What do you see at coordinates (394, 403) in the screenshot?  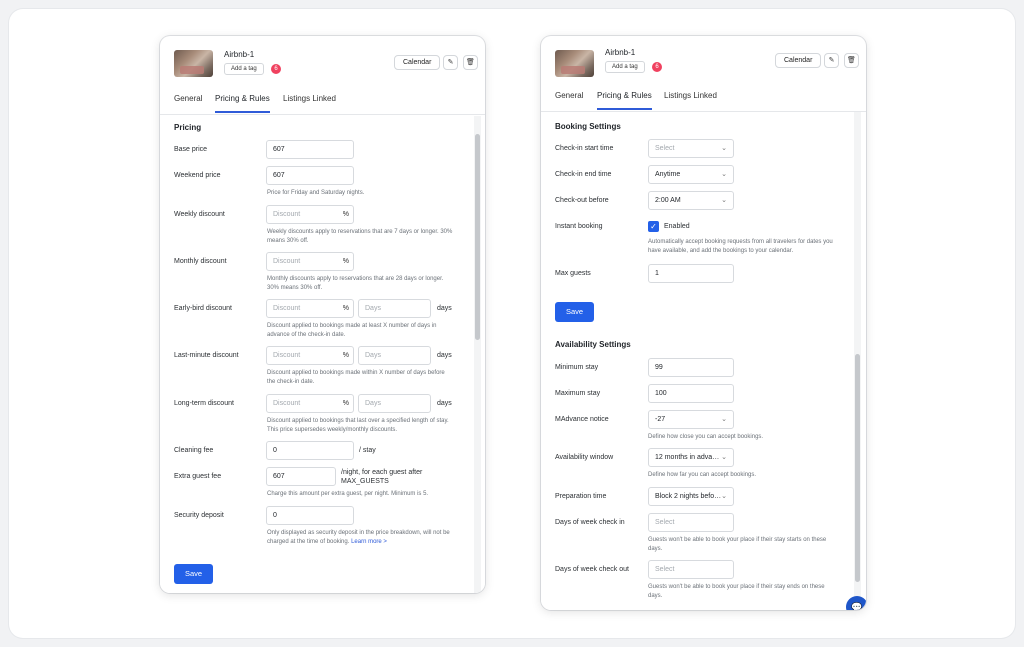 I see `long-term-days-input: Days` at bounding box center [394, 403].